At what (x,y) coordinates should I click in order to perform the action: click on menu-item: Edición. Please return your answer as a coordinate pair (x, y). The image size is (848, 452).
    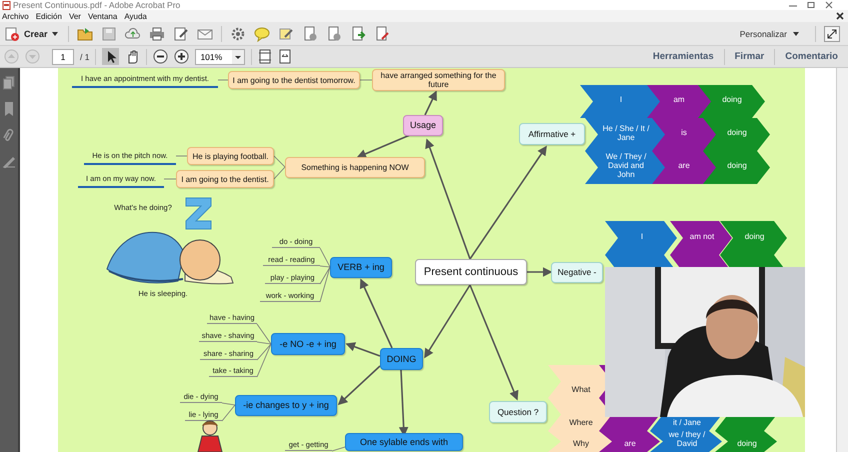
    Looking at the image, I should click on (49, 16).